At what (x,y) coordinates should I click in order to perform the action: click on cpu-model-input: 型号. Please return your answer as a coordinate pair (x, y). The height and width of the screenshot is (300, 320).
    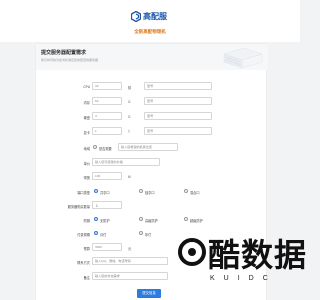
    Looking at the image, I should click on (178, 86).